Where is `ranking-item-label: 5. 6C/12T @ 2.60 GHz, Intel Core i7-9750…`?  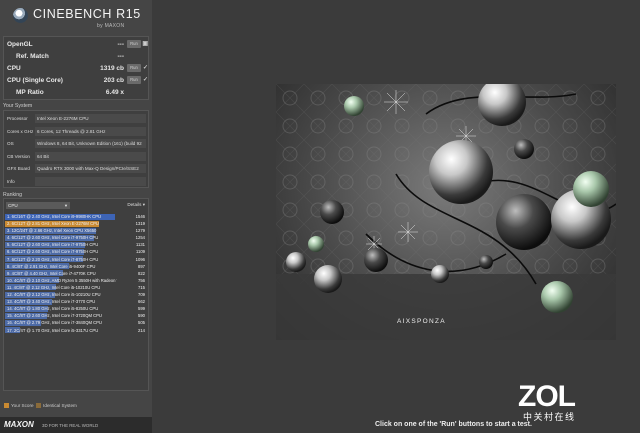
ranking-item-label: 5. 6C/12T @ 2.60 GHz, Intel Core i7-9750… is located at coordinates (53, 245).